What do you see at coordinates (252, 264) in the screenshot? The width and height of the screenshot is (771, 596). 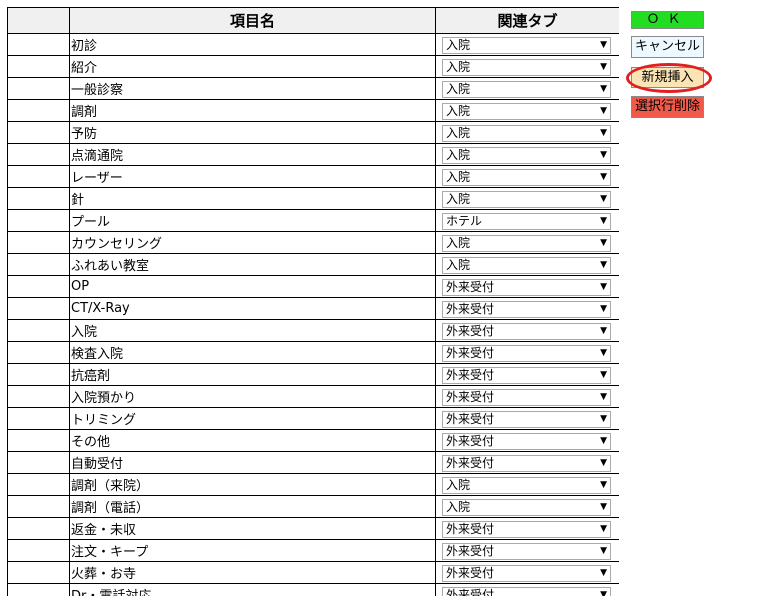 I see `item-name-cell: ふれあい教室` at bounding box center [252, 264].